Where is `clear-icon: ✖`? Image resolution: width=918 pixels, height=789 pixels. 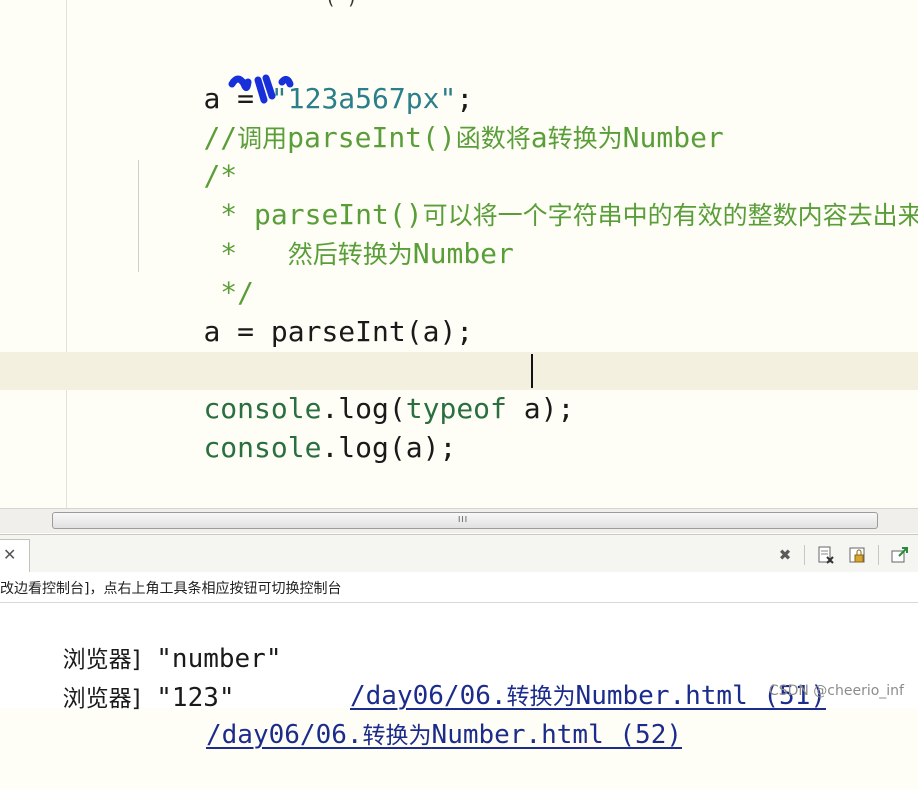 clear-icon: ✖ is located at coordinates (785, 555).